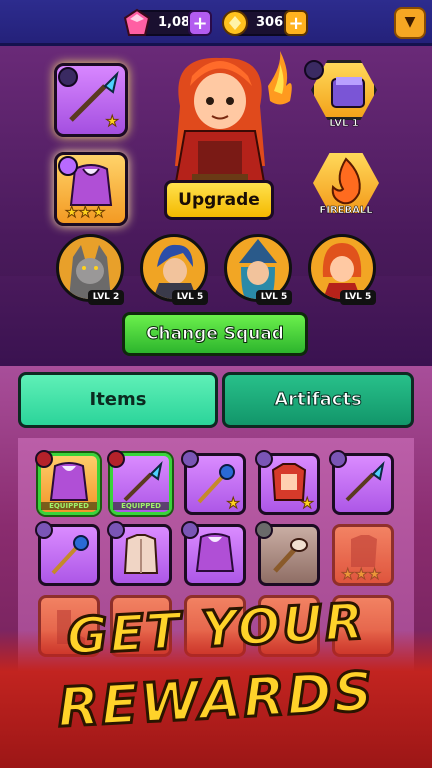  What do you see at coordinates (287, 553) in the screenshot?
I see `inventory-item-club` at bounding box center [287, 553].